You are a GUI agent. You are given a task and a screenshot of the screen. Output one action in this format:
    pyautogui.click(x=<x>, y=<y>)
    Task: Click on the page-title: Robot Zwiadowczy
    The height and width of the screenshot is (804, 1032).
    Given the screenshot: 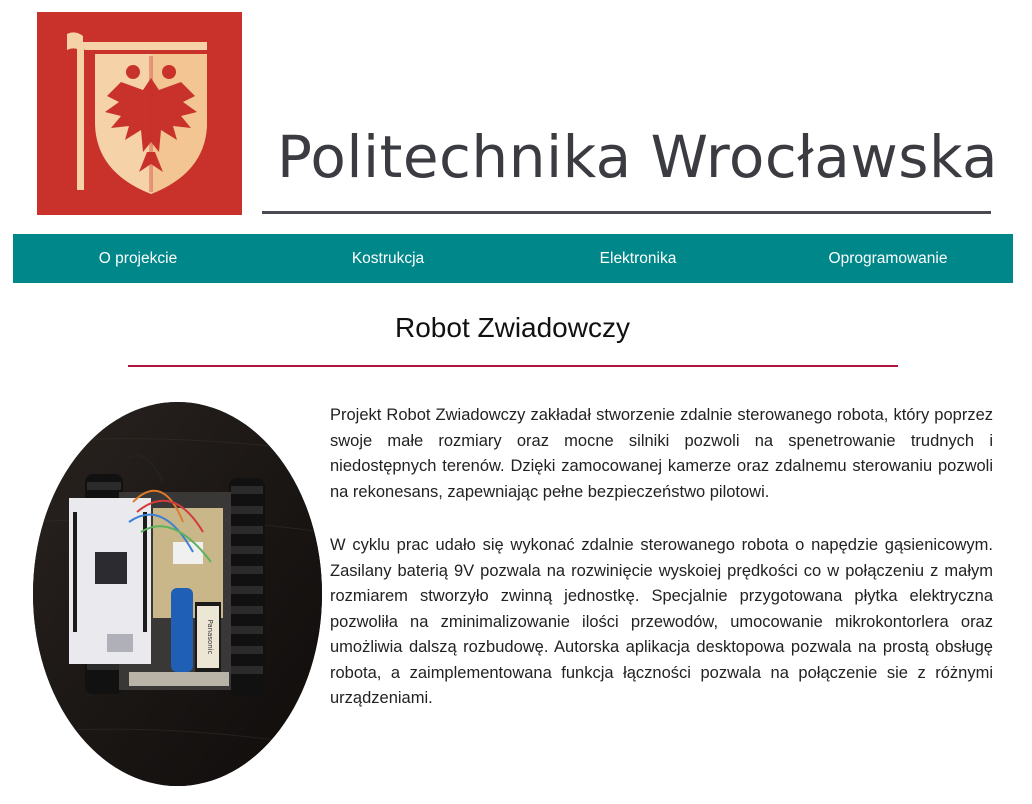 What is the action you would take?
    pyautogui.click(x=512, y=327)
    